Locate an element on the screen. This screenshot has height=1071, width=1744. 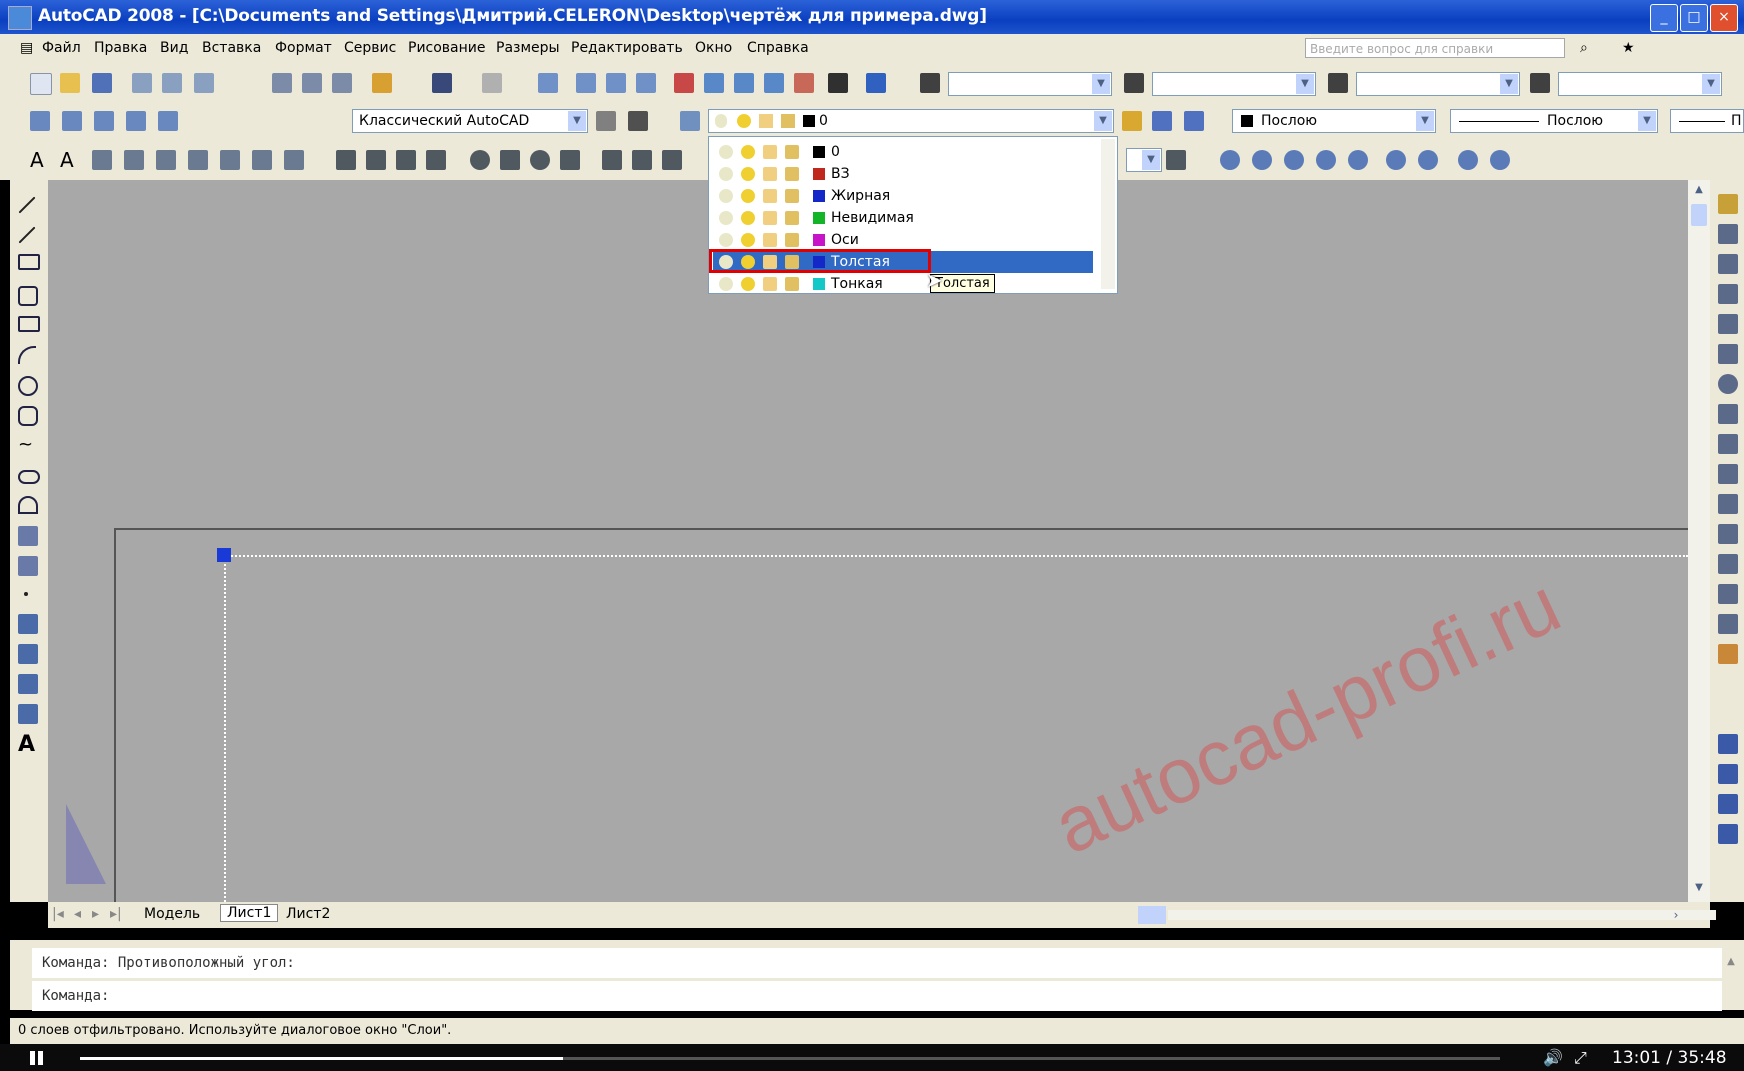
move-icon is located at coordinates (1728, 354).